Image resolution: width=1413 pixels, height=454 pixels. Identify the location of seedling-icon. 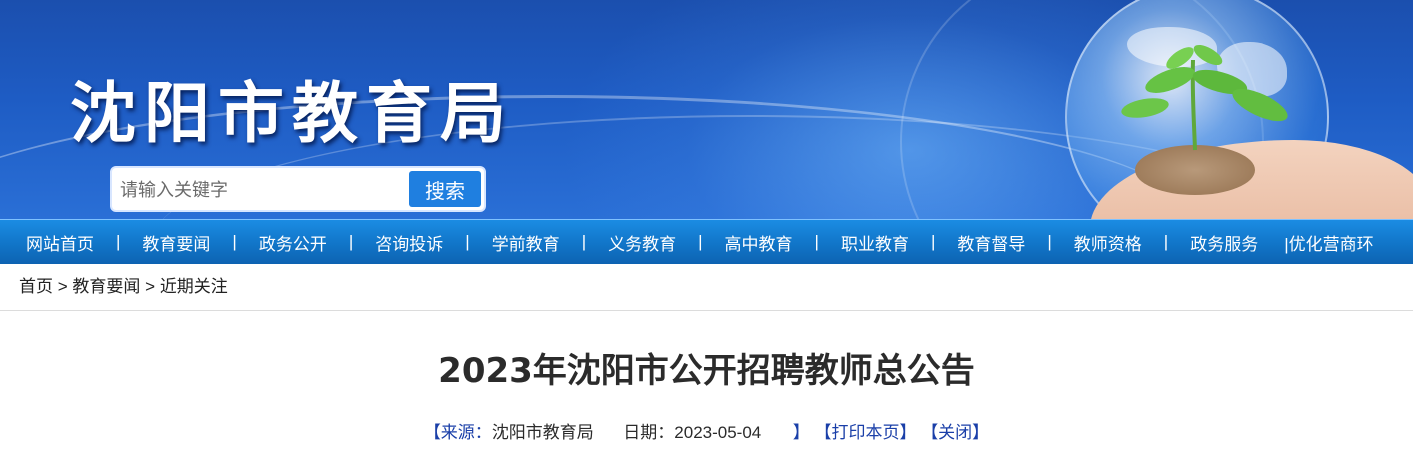
(1204, 97).